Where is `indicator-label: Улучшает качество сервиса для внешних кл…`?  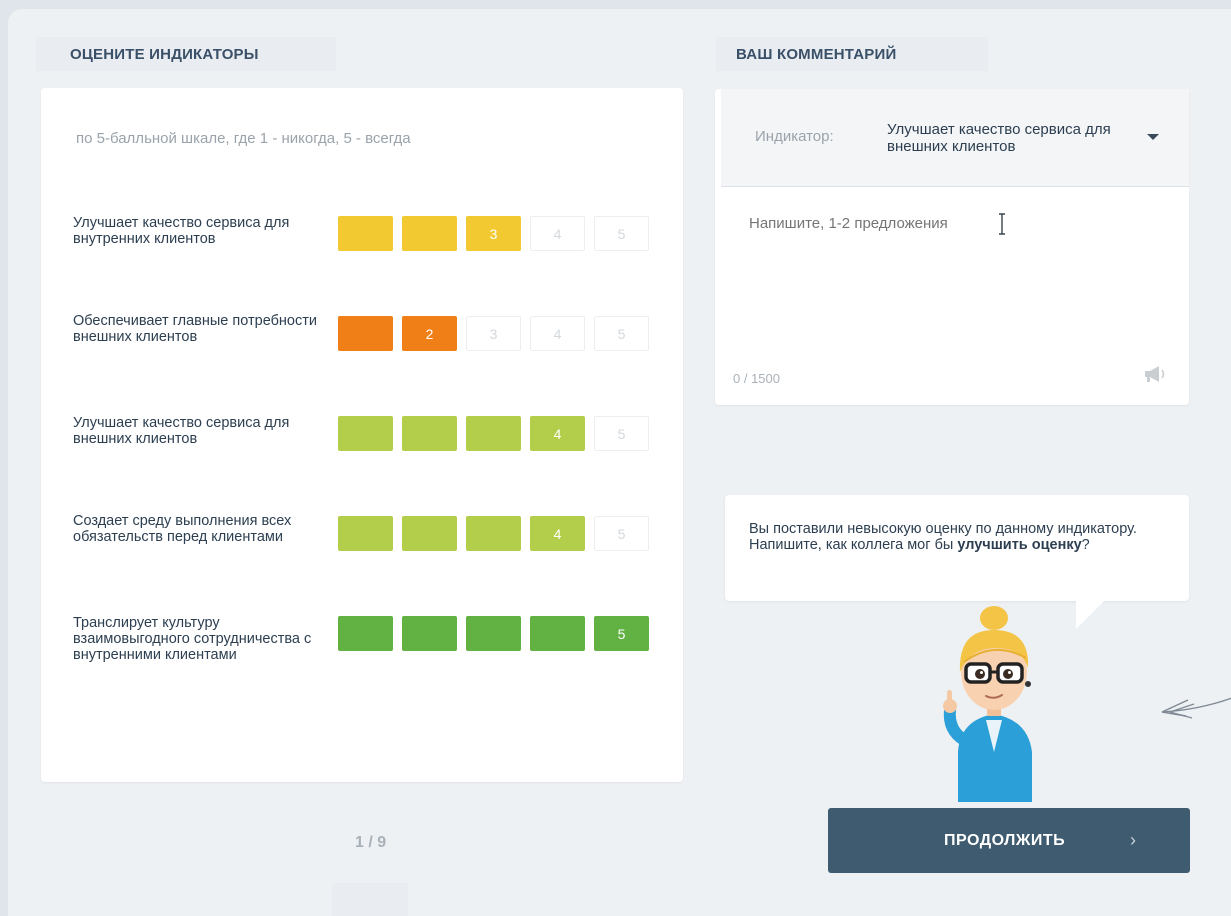 indicator-label: Улучшает качество сервиса для внешних кл… is located at coordinates (181, 431).